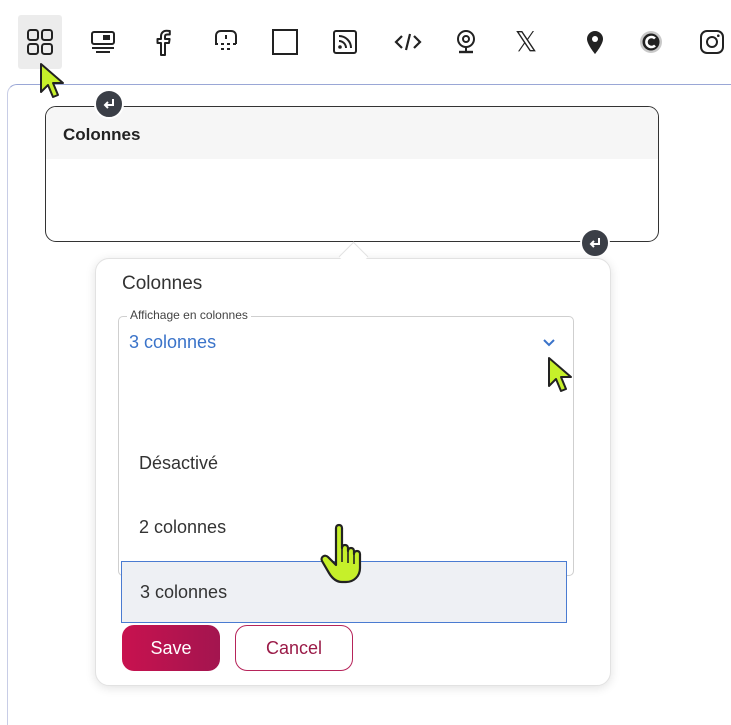 The image size is (731, 725). What do you see at coordinates (162, 283) in the screenshot?
I see `popover-title: Colonnes` at bounding box center [162, 283].